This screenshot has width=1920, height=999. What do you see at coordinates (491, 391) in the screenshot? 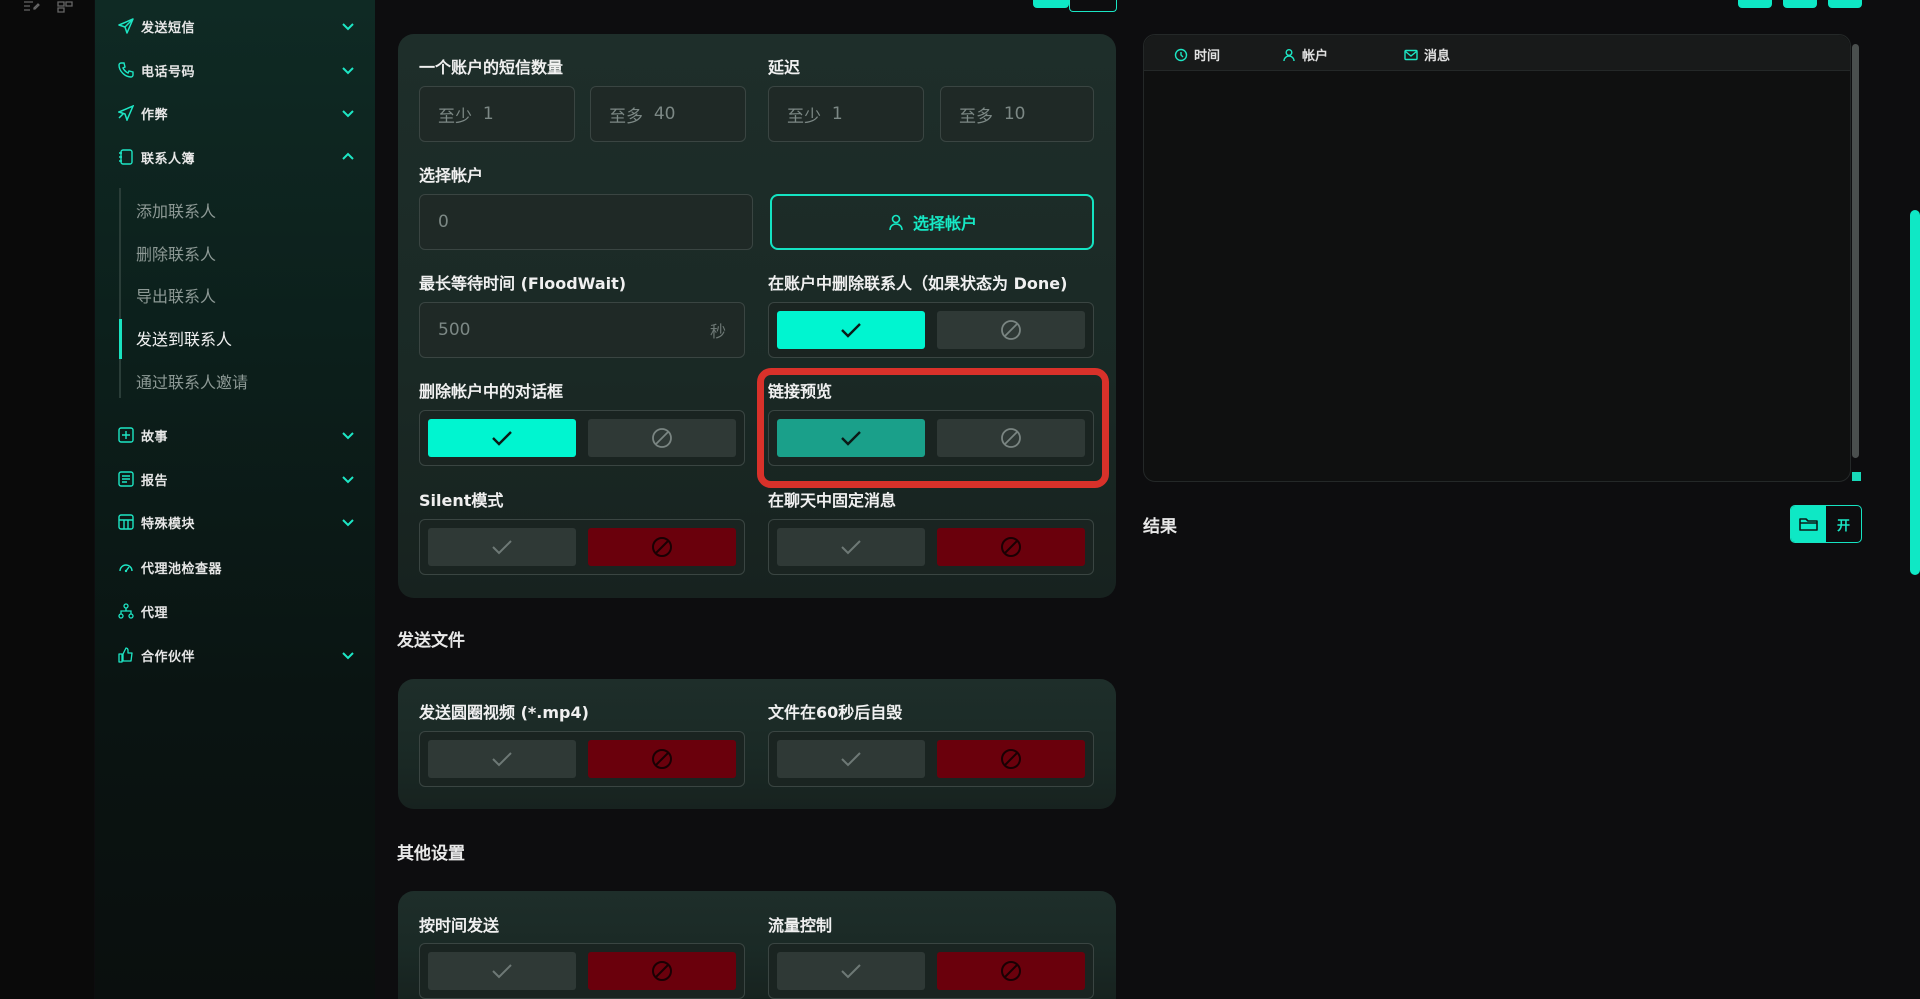
I see `delete-dialogs-label: 删除帐户中的对话框` at bounding box center [491, 391].